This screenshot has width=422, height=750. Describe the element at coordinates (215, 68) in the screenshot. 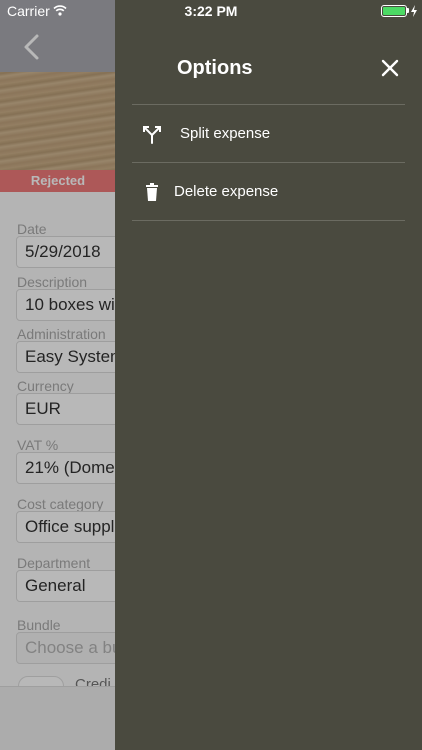

I see `panel-title: Options` at that location.